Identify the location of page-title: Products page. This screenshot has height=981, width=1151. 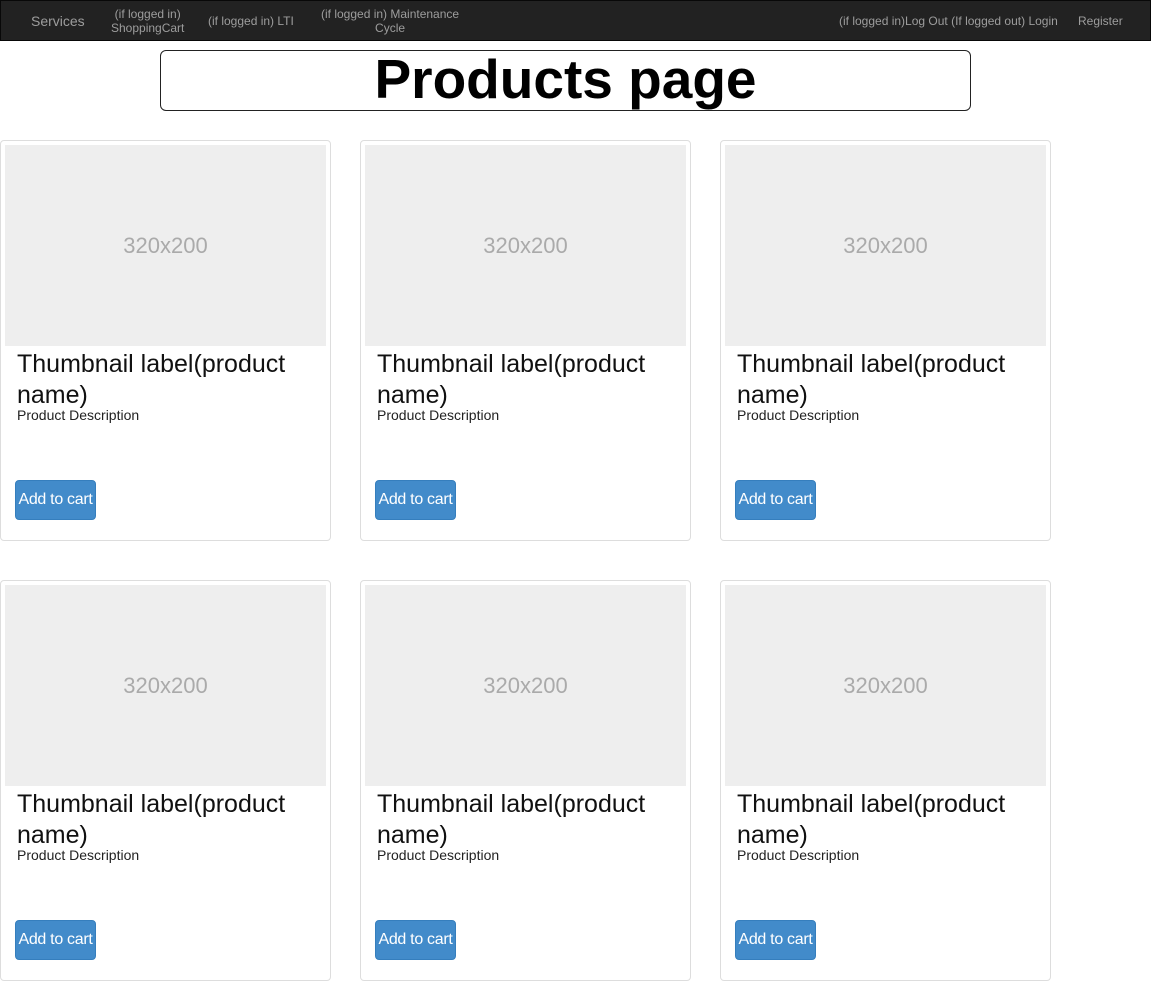
(565, 80).